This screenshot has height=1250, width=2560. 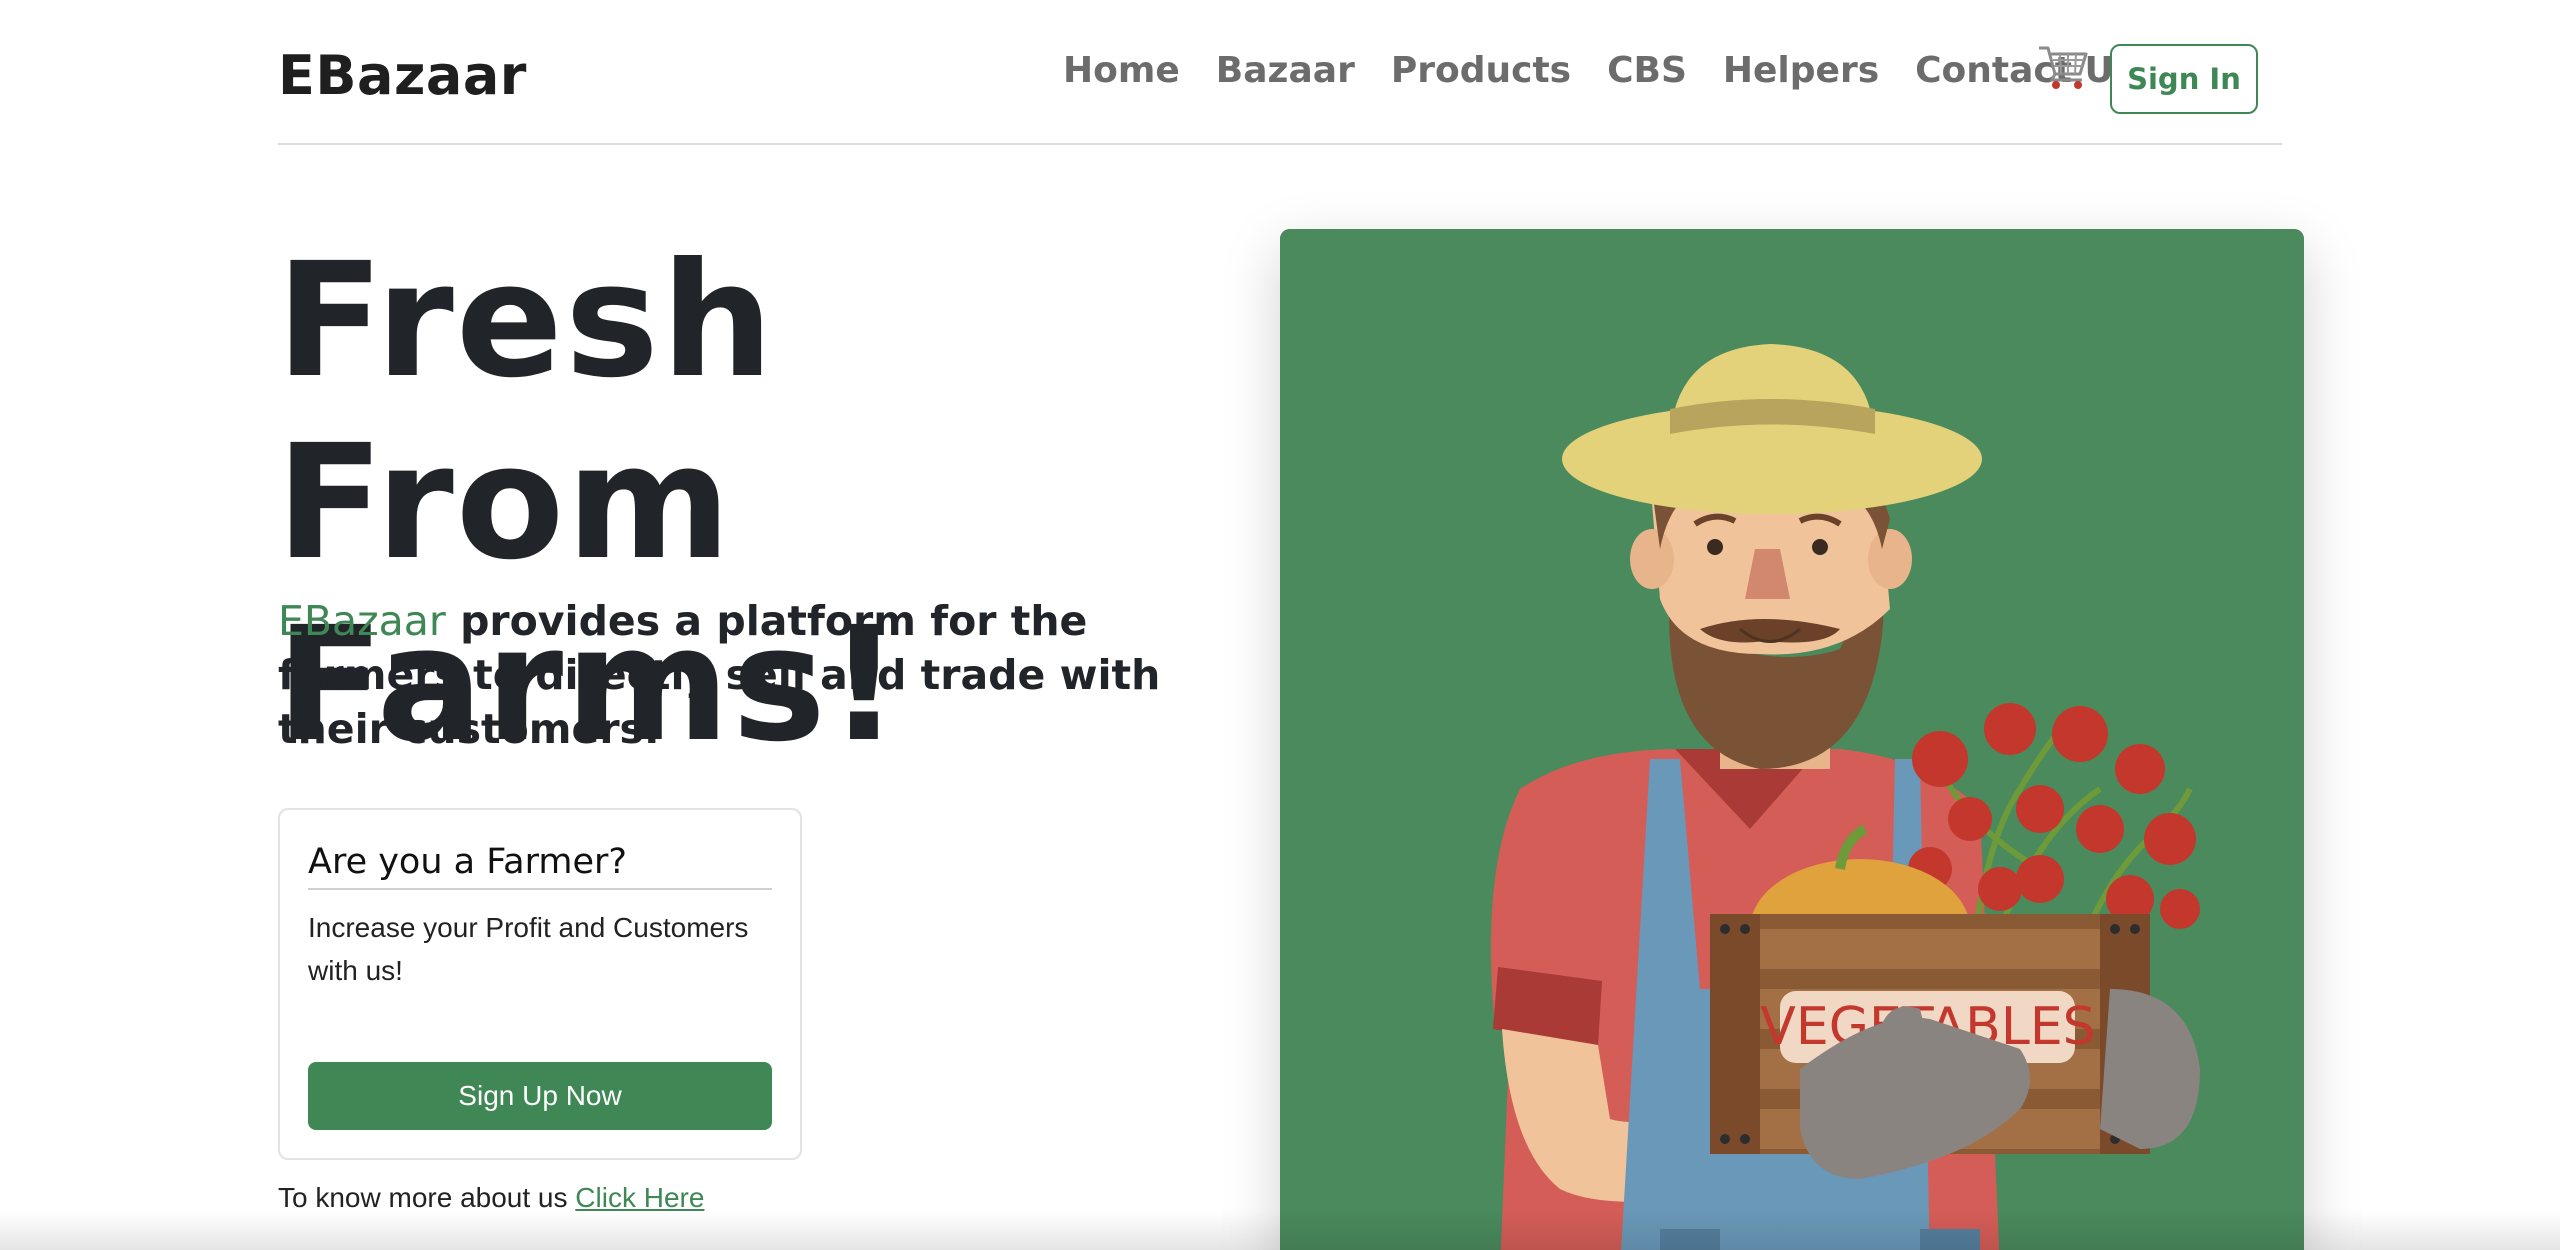 What do you see at coordinates (540, 866) in the screenshot?
I see `farmer-card-title: Are you a Farmer?` at bounding box center [540, 866].